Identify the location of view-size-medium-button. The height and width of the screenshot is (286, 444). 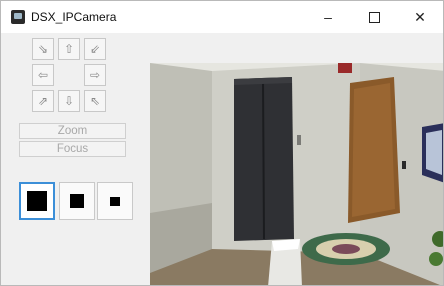
(77, 201).